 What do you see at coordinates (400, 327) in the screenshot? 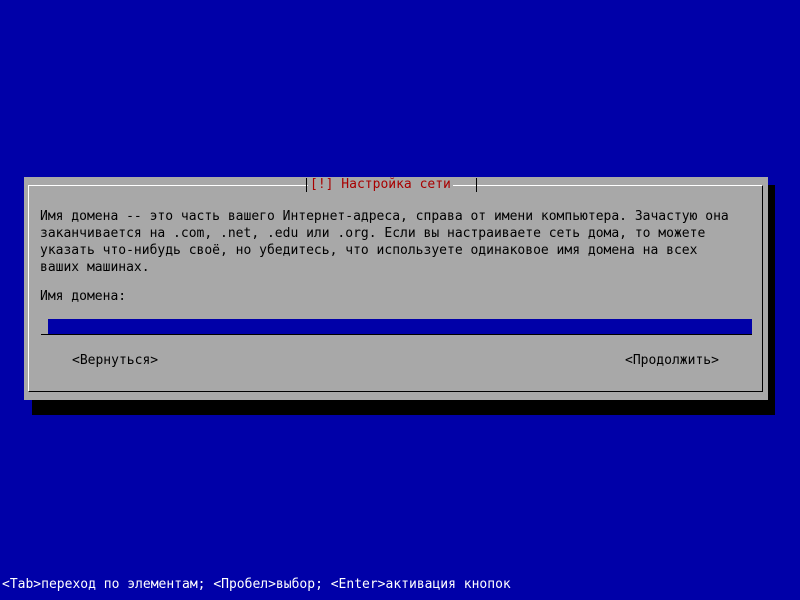
I see `domain-name-input` at bounding box center [400, 327].